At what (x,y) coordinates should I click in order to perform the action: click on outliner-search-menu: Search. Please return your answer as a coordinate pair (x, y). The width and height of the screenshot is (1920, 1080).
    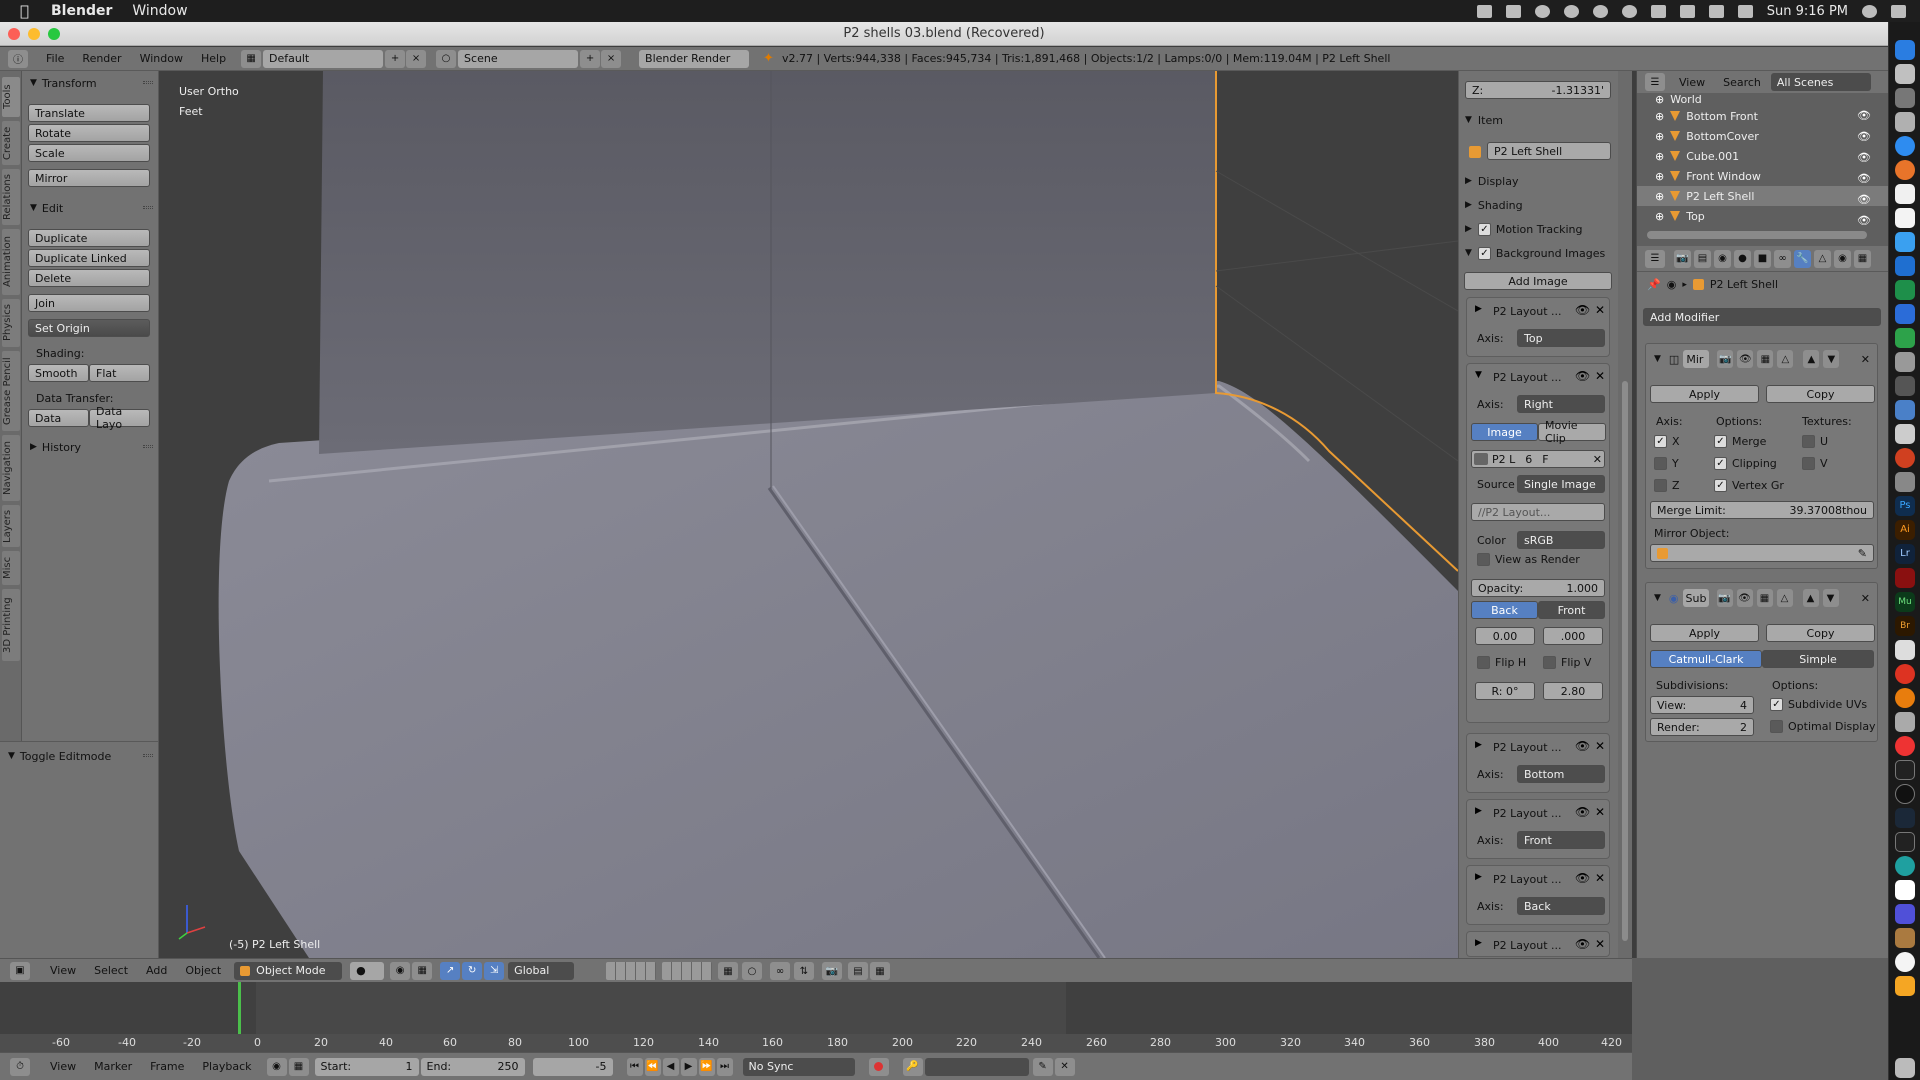
    Looking at the image, I should click on (1742, 82).